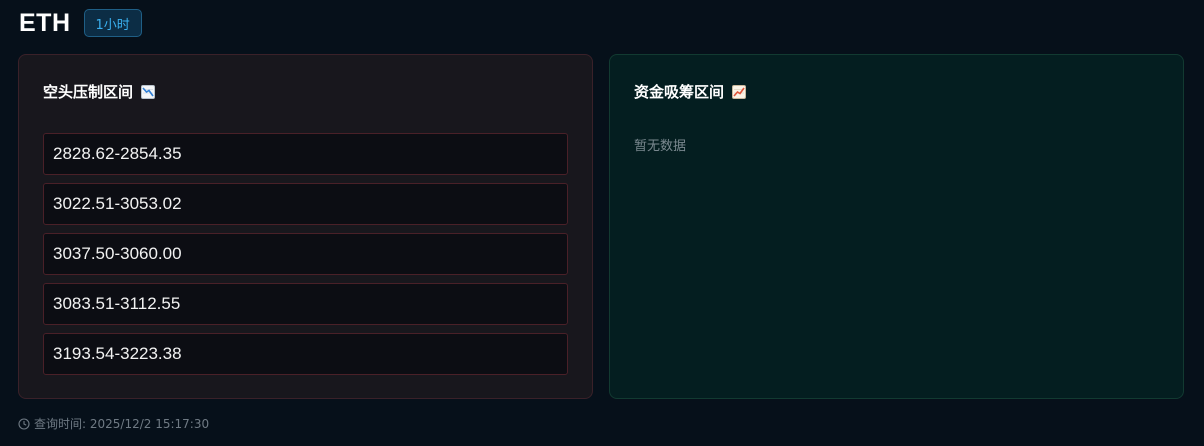 Image resolution: width=1204 pixels, height=446 pixels. I want to click on bull-panel-title: 资金吸筹区间, so click(690, 91).